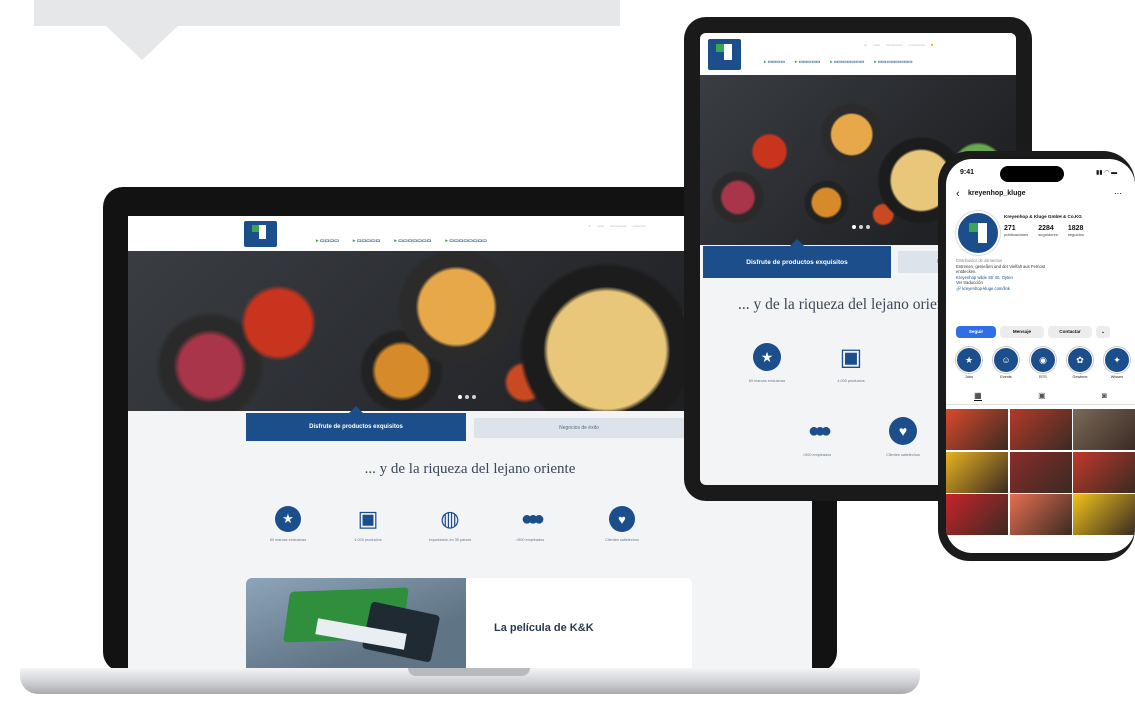 Image resolution: width=1135 pixels, height=704 pixels. I want to click on highlight-item: ◉ BTS, so click(1043, 363).